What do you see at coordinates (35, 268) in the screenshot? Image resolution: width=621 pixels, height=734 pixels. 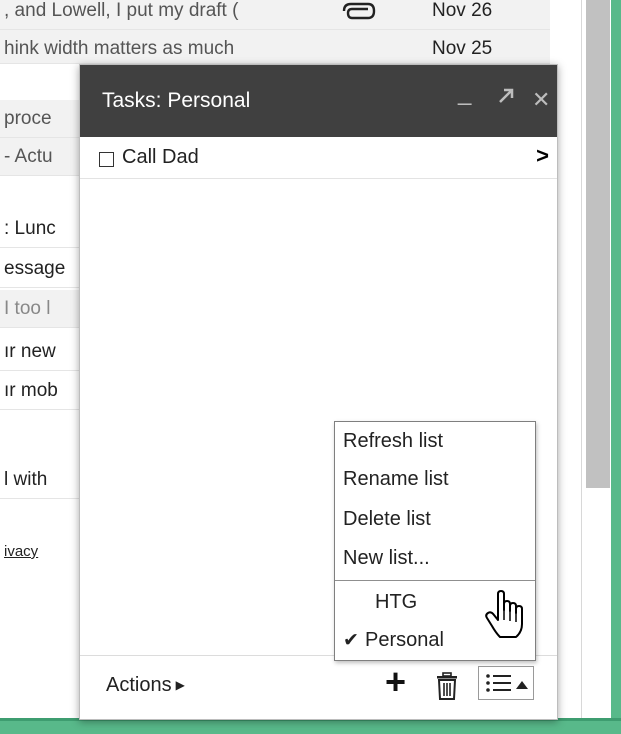 I see `mail-snippet: essage` at bounding box center [35, 268].